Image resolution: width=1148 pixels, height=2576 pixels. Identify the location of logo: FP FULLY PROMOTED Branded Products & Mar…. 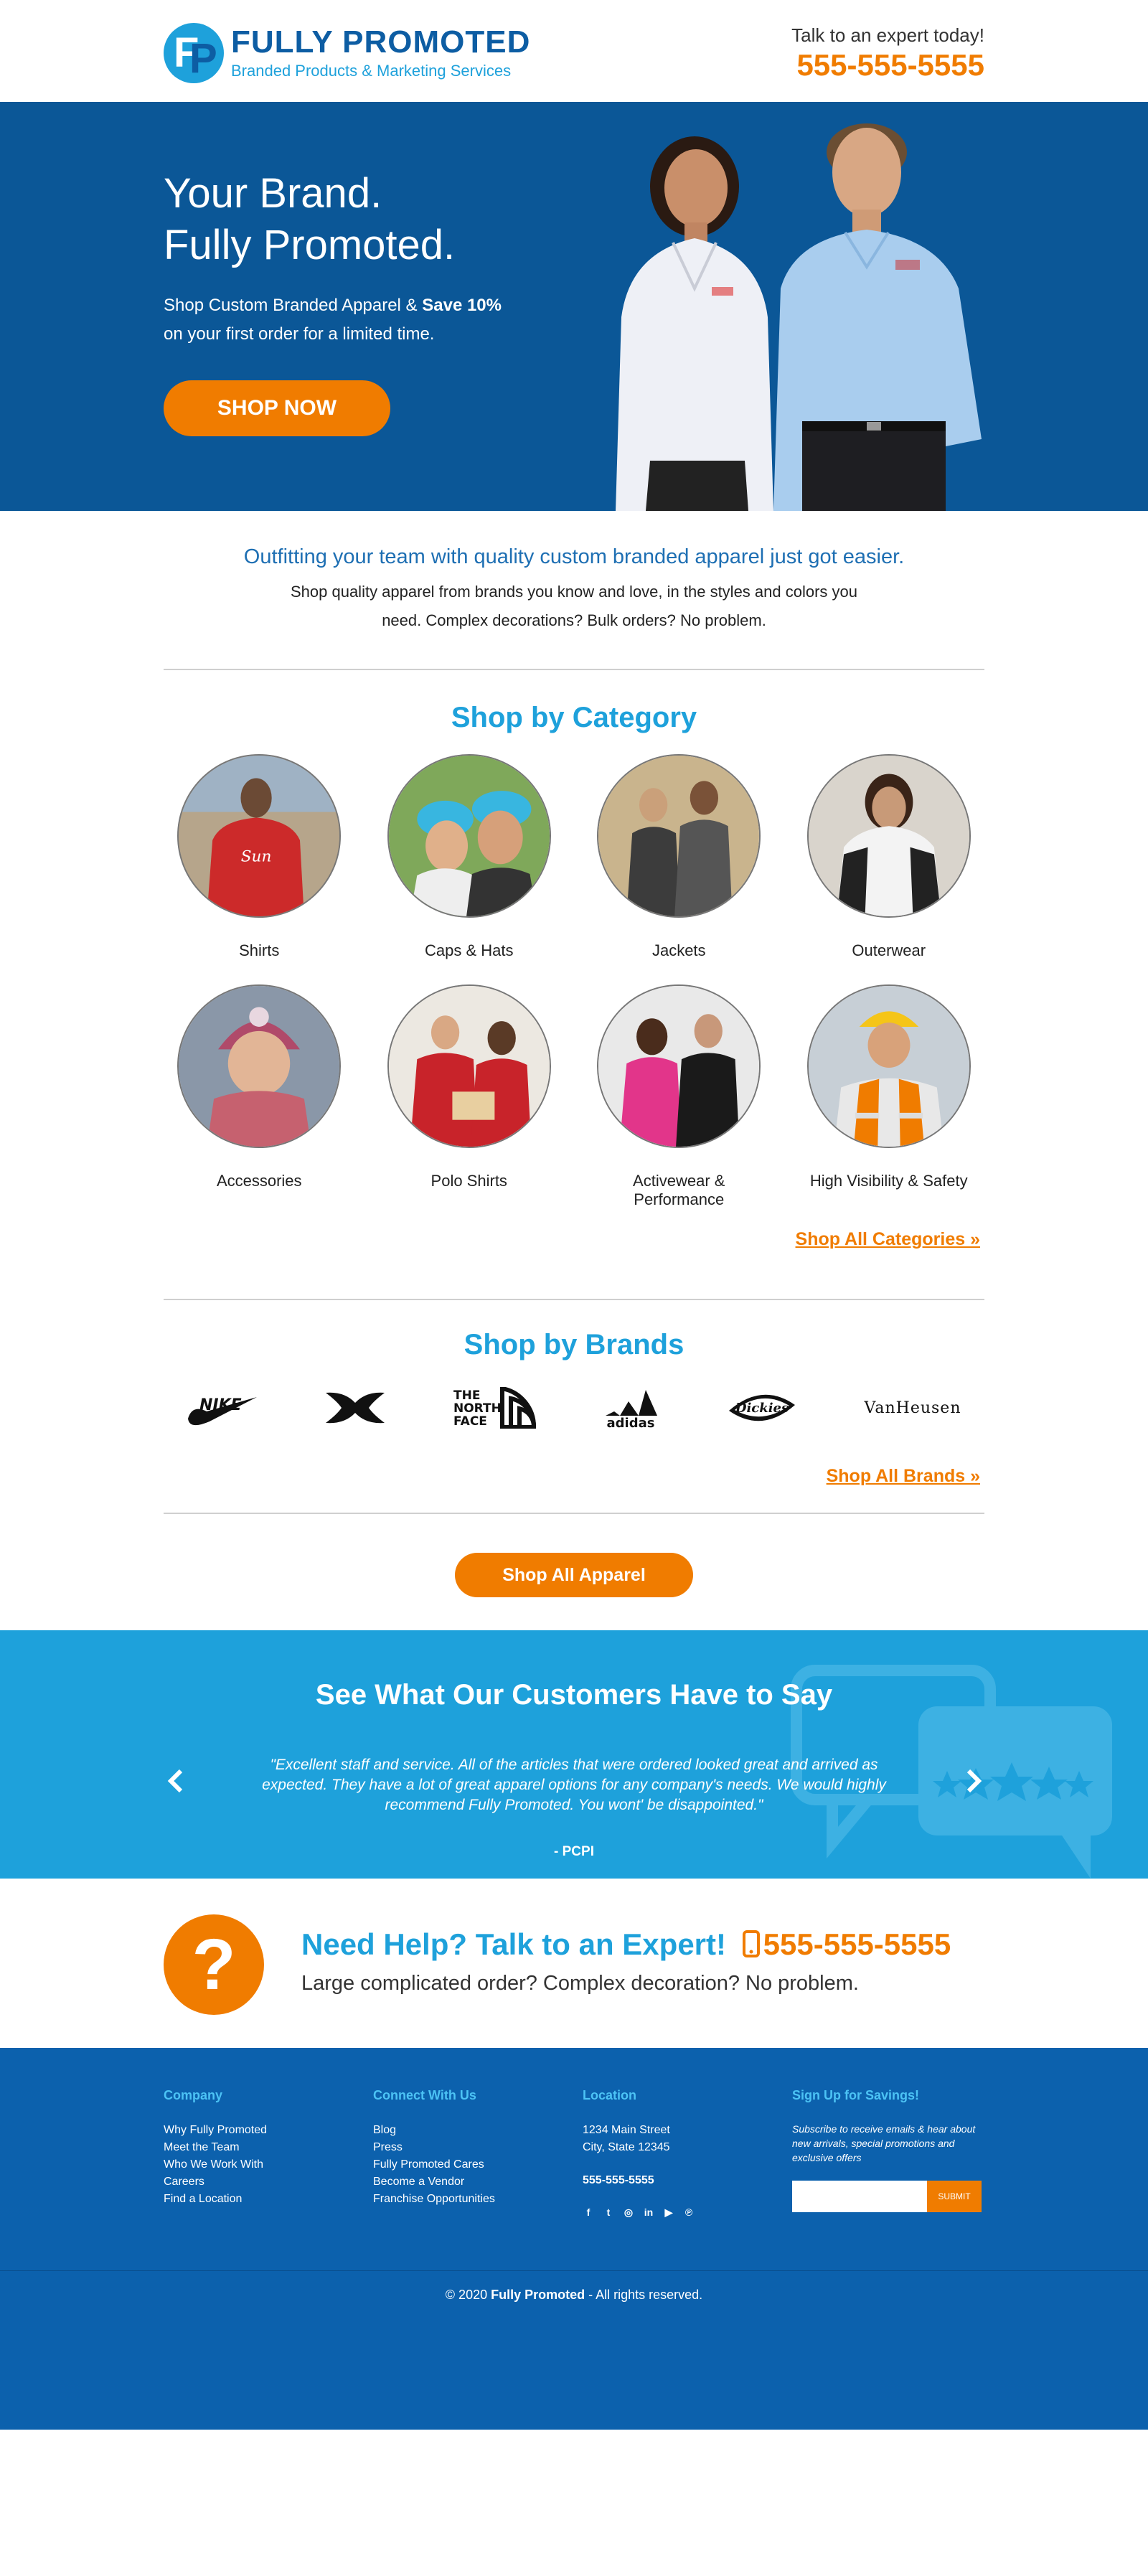
(347, 53).